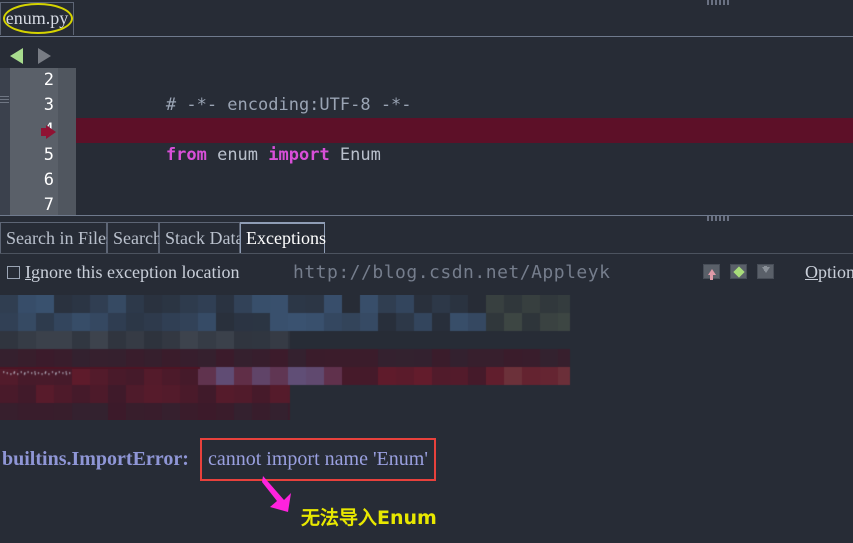 The image size is (853, 543). I want to click on tab-search-in-files: Search in Files, so click(56, 238).